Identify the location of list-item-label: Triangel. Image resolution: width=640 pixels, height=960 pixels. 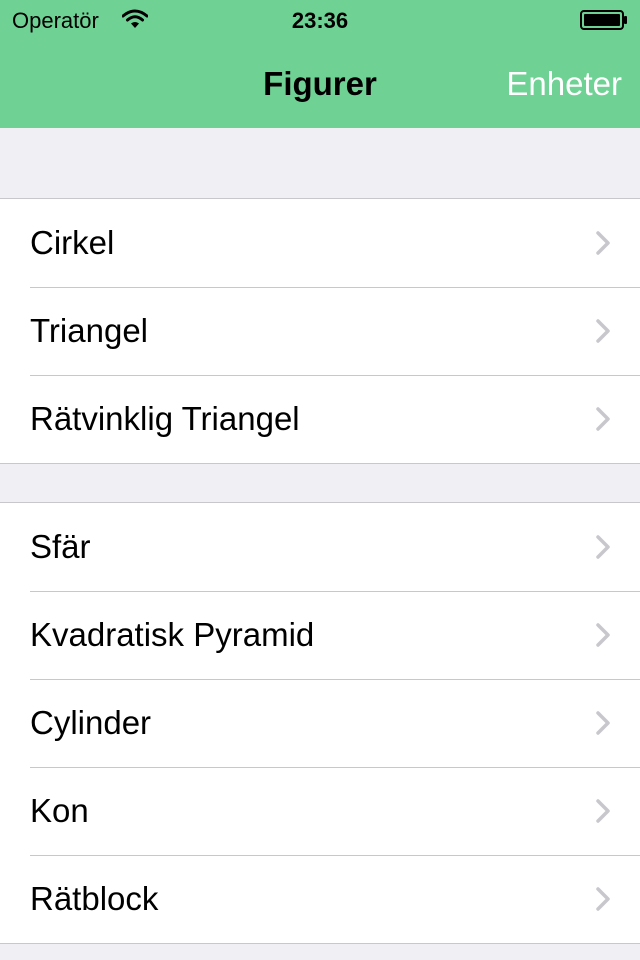
(89, 330).